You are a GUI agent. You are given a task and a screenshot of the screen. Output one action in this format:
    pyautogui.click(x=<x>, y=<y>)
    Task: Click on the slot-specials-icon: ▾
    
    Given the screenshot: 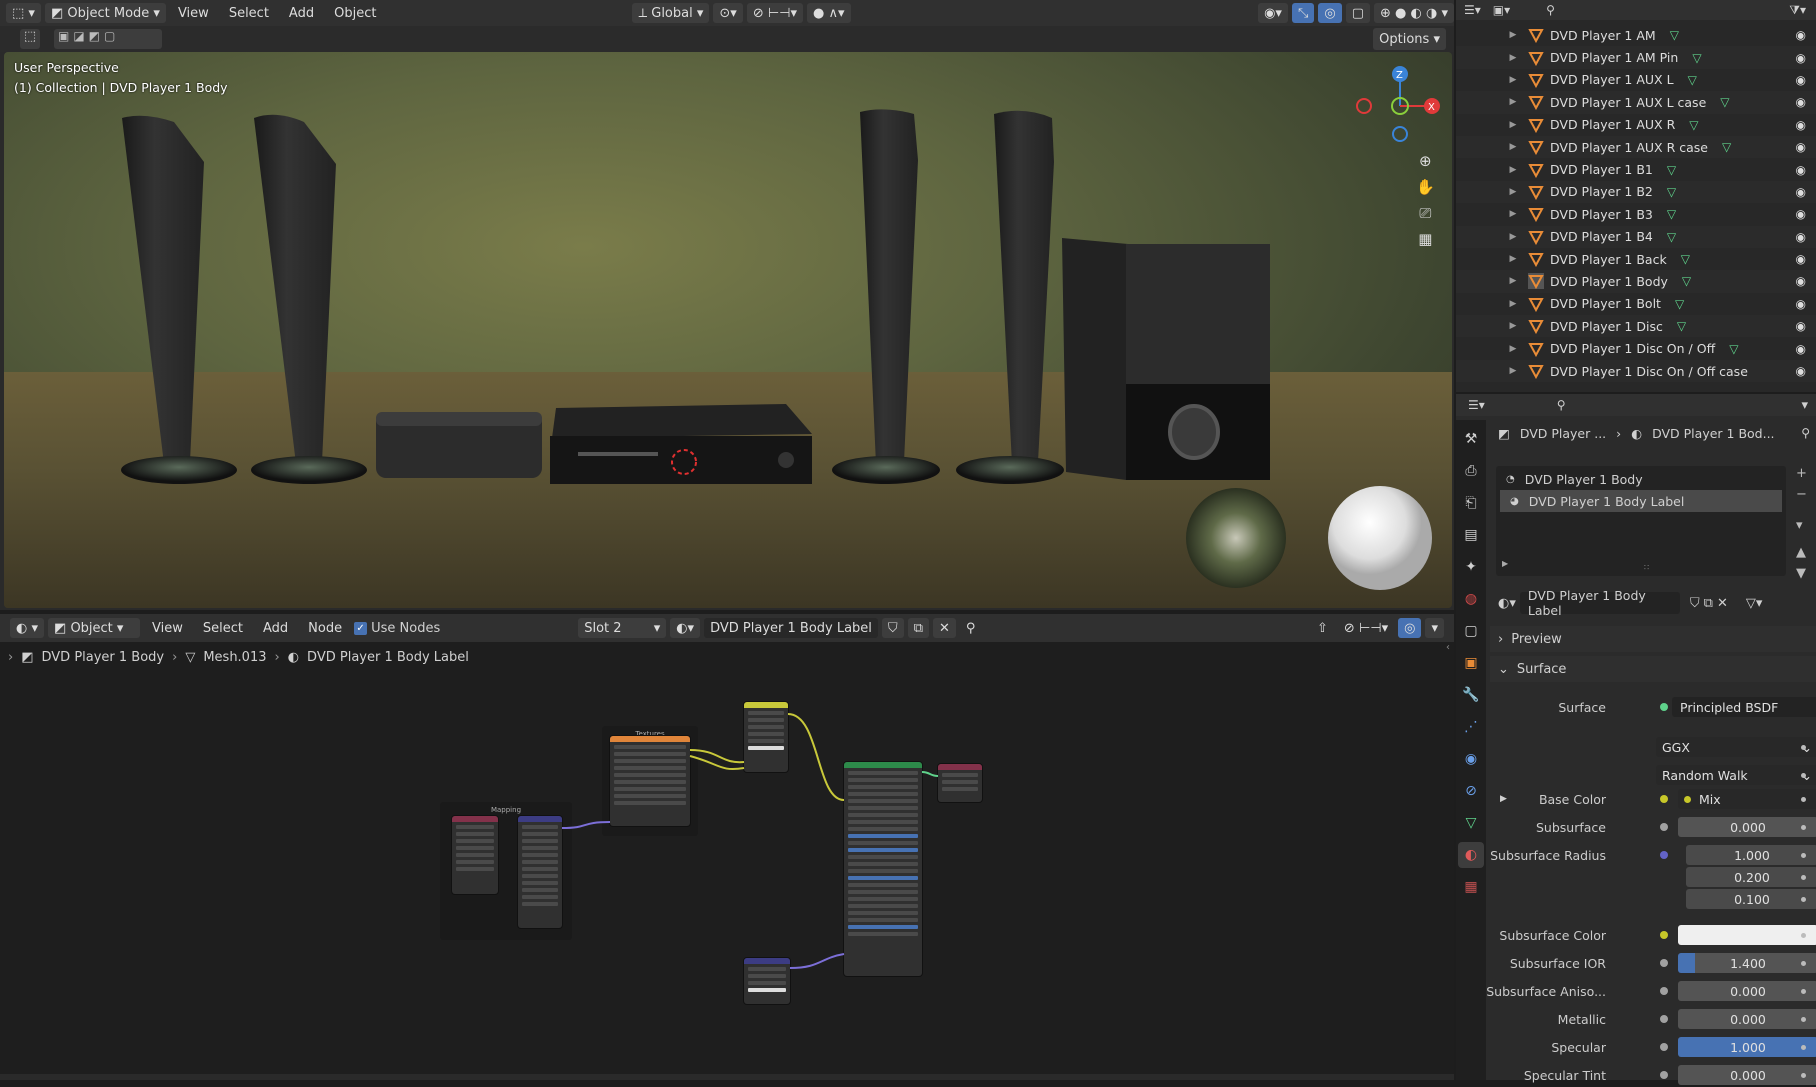 What is the action you would take?
    pyautogui.click(x=1801, y=525)
    